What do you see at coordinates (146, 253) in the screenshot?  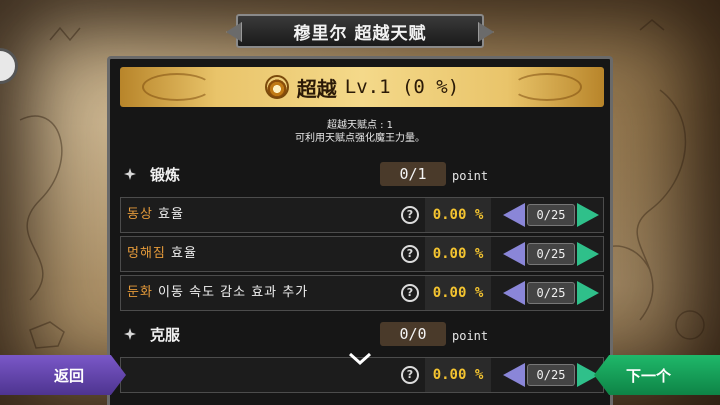 I see `talent-keyword: 멍해짐` at bounding box center [146, 253].